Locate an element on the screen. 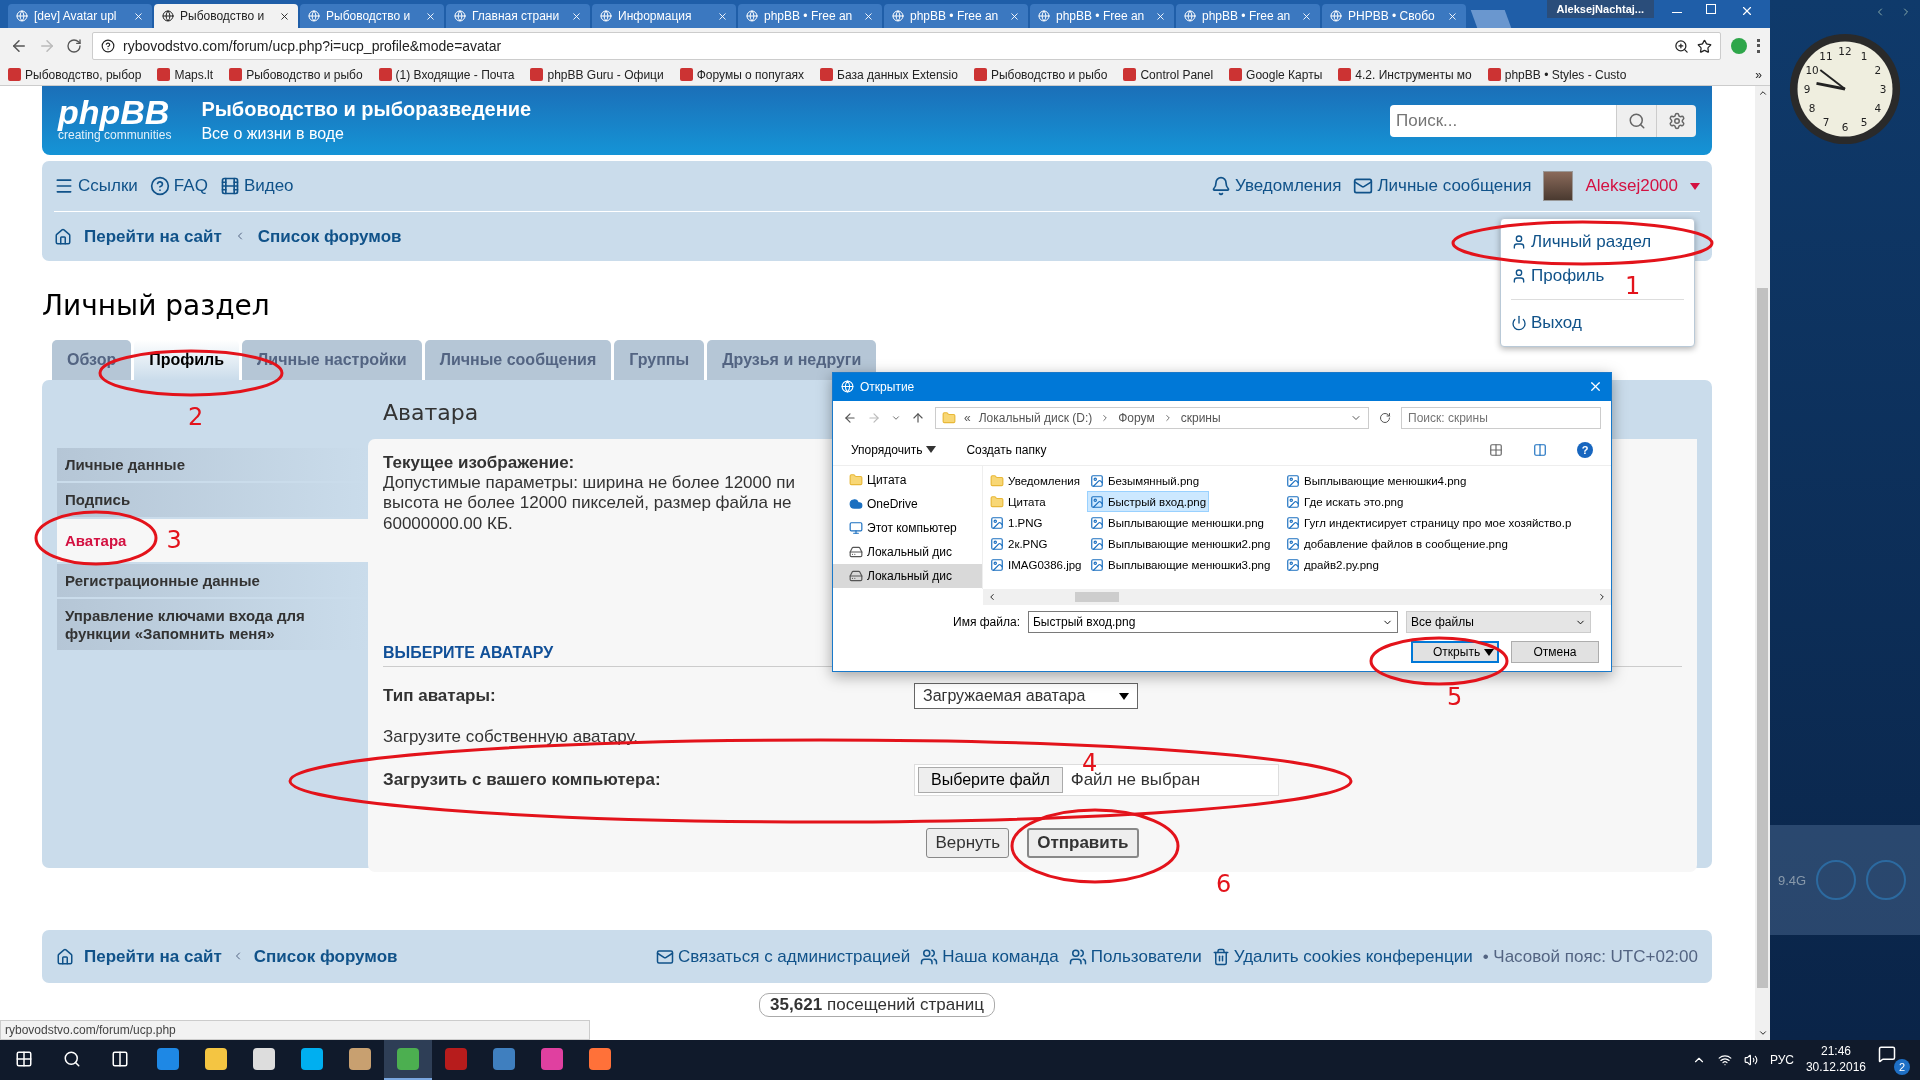 The width and height of the screenshot is (1920, 1080). bookmark: Форумы о попугаях is located at coordinates (742, 74).